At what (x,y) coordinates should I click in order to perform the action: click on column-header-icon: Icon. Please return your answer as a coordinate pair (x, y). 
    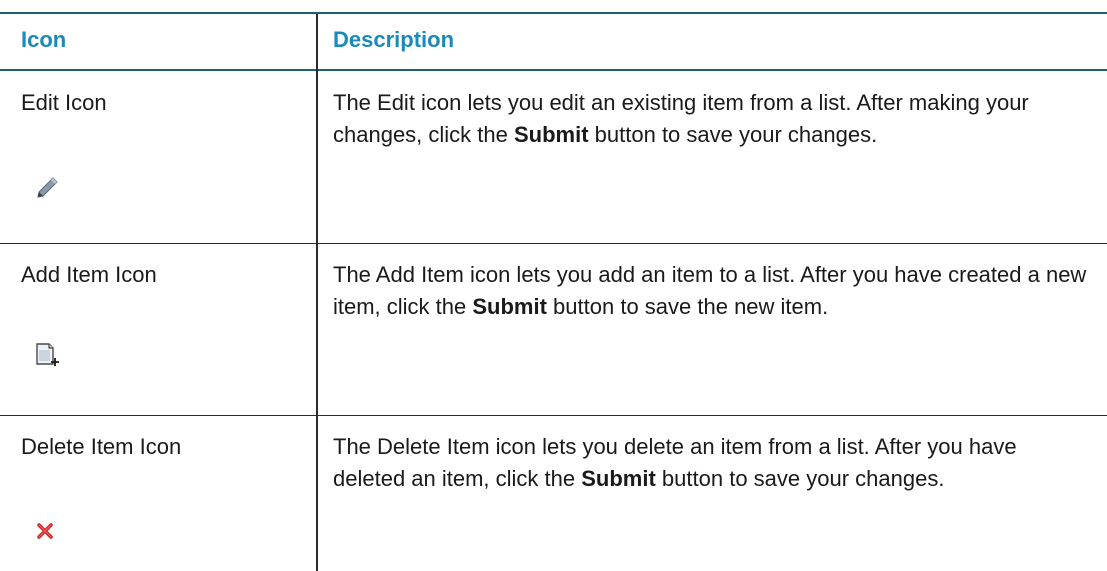
    Looking at the image, I should click on (44, 39).